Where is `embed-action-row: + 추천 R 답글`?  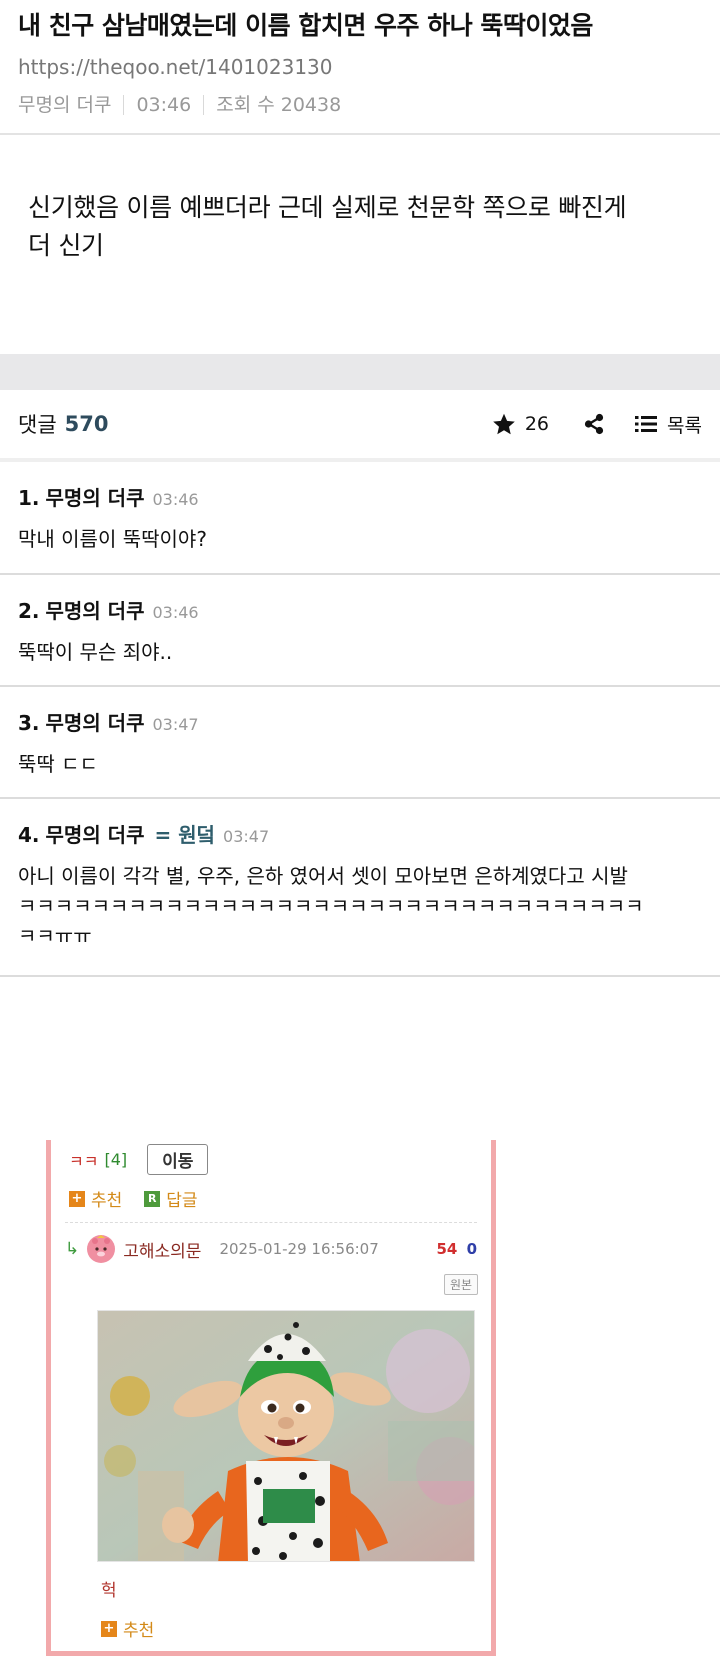
embed-action-row: + 추천 R 답글 is located at coordinates (144, 1198).